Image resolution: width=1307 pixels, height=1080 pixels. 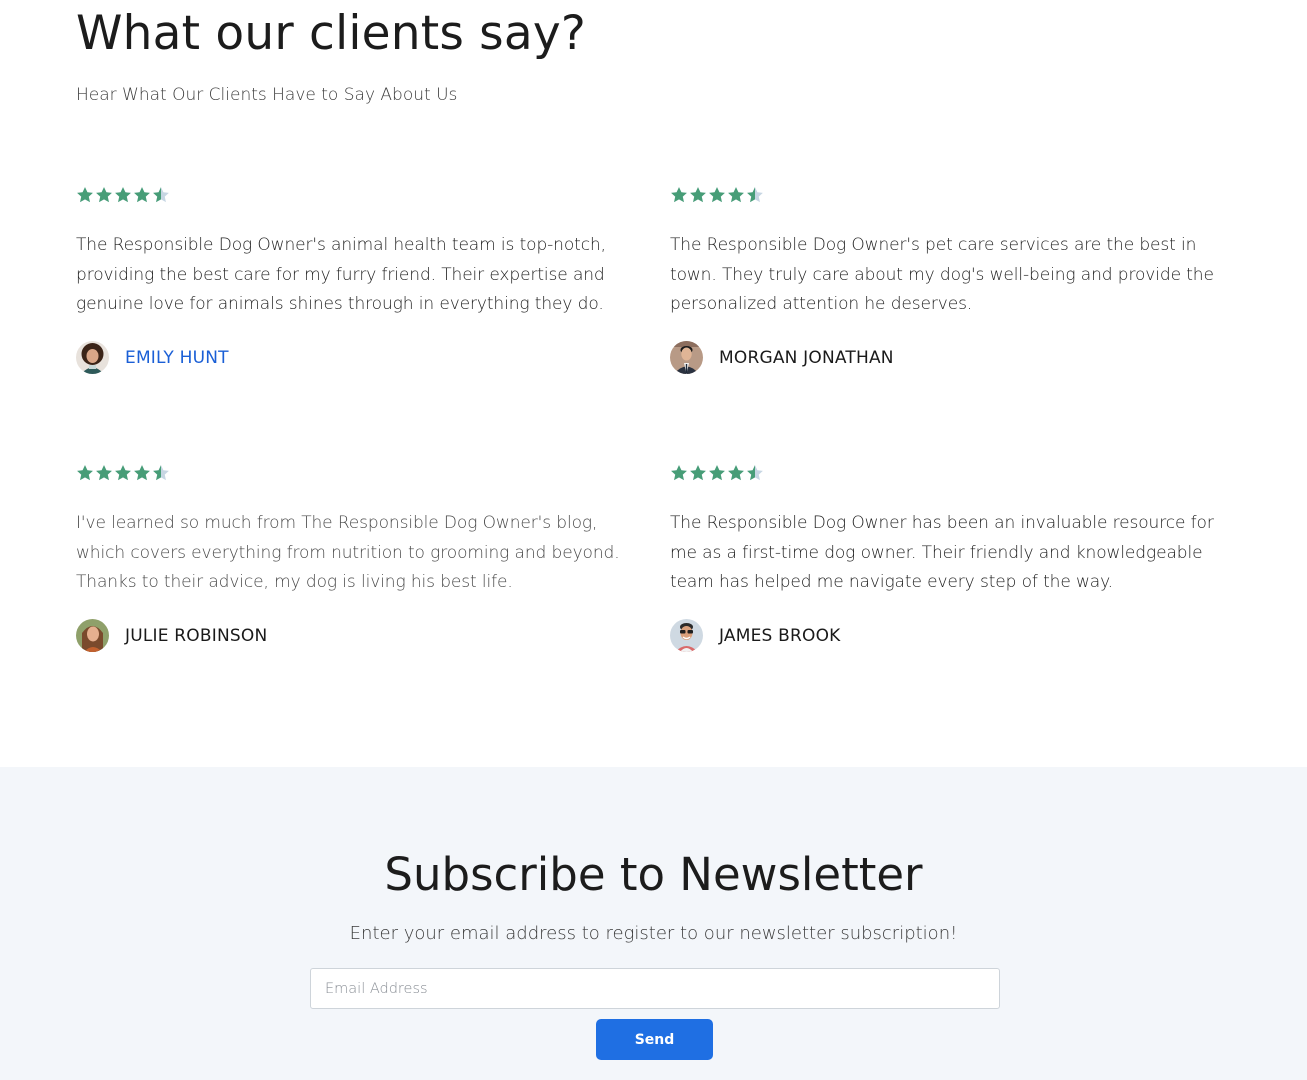 What do you see at coordinates (196, 635) in the screenshot?
I see `author-name: JULIE ROBINSON` at bounding box center [196, 635].